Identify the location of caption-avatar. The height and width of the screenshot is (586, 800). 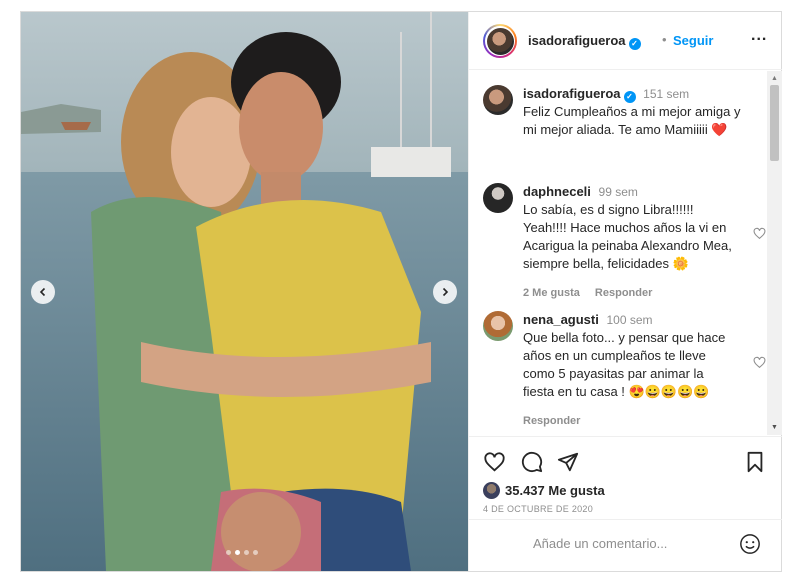
(498, 100).